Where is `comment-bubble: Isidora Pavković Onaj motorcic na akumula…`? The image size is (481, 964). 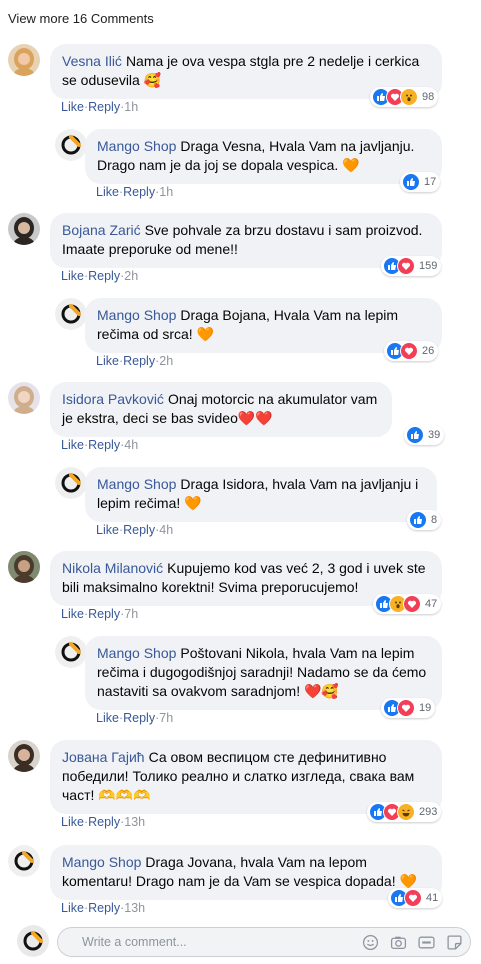
comment-bubble: Isidora Pavković Onaj motorcic na akumula… is located at coordinates (221, 409).